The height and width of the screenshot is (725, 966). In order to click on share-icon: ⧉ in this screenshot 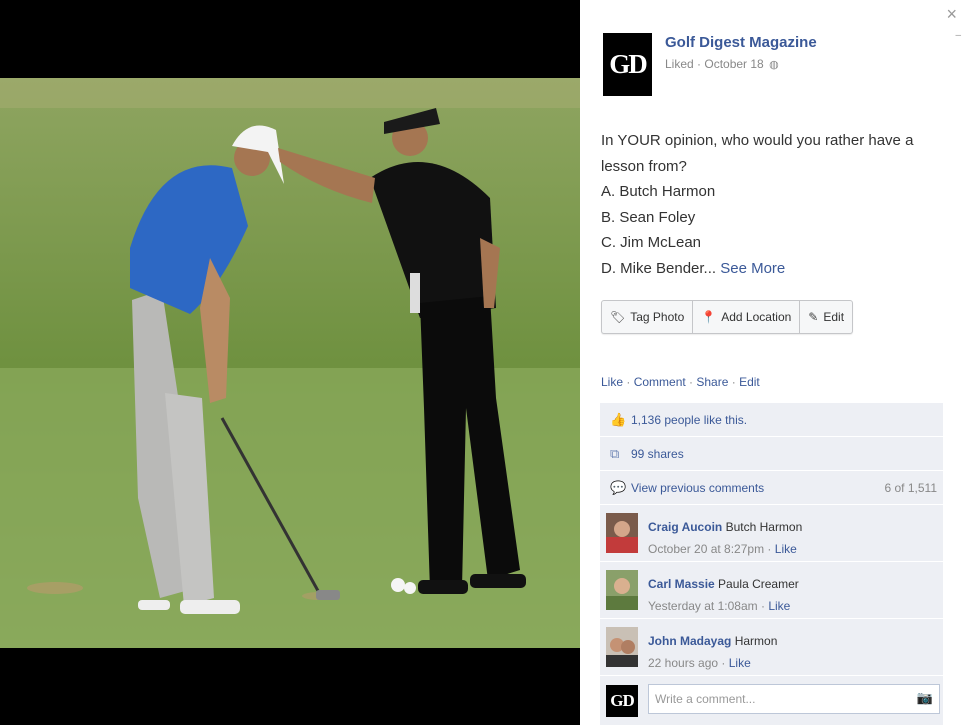, I will do `click(615, 453)`.